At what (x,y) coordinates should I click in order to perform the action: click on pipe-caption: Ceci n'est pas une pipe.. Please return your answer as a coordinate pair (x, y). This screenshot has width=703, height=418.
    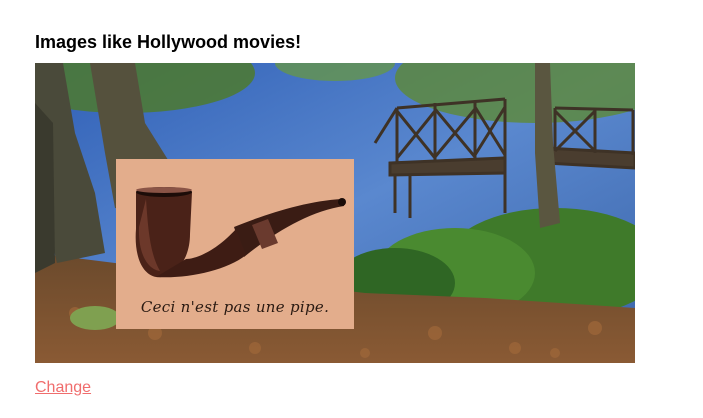
    Looking at the image, I should click on (235, 307).